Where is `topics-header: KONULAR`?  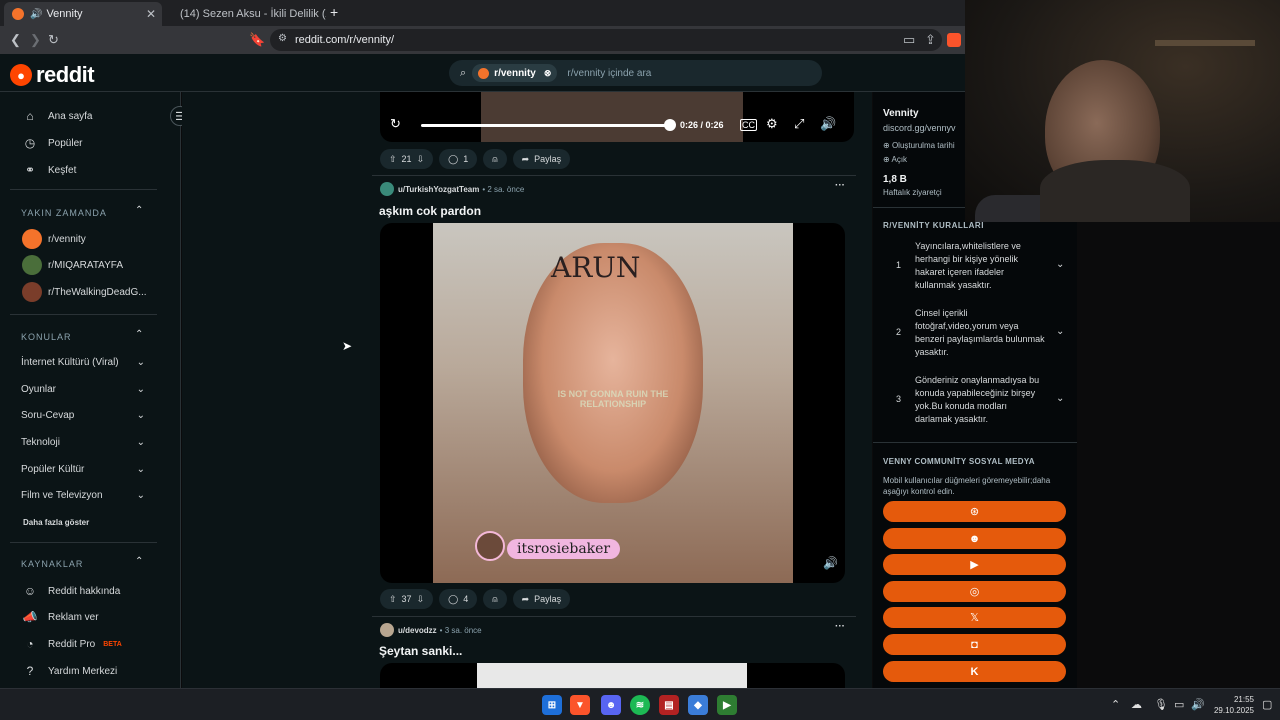
topics-header: KONULAR is located at coordinates (46, 337).